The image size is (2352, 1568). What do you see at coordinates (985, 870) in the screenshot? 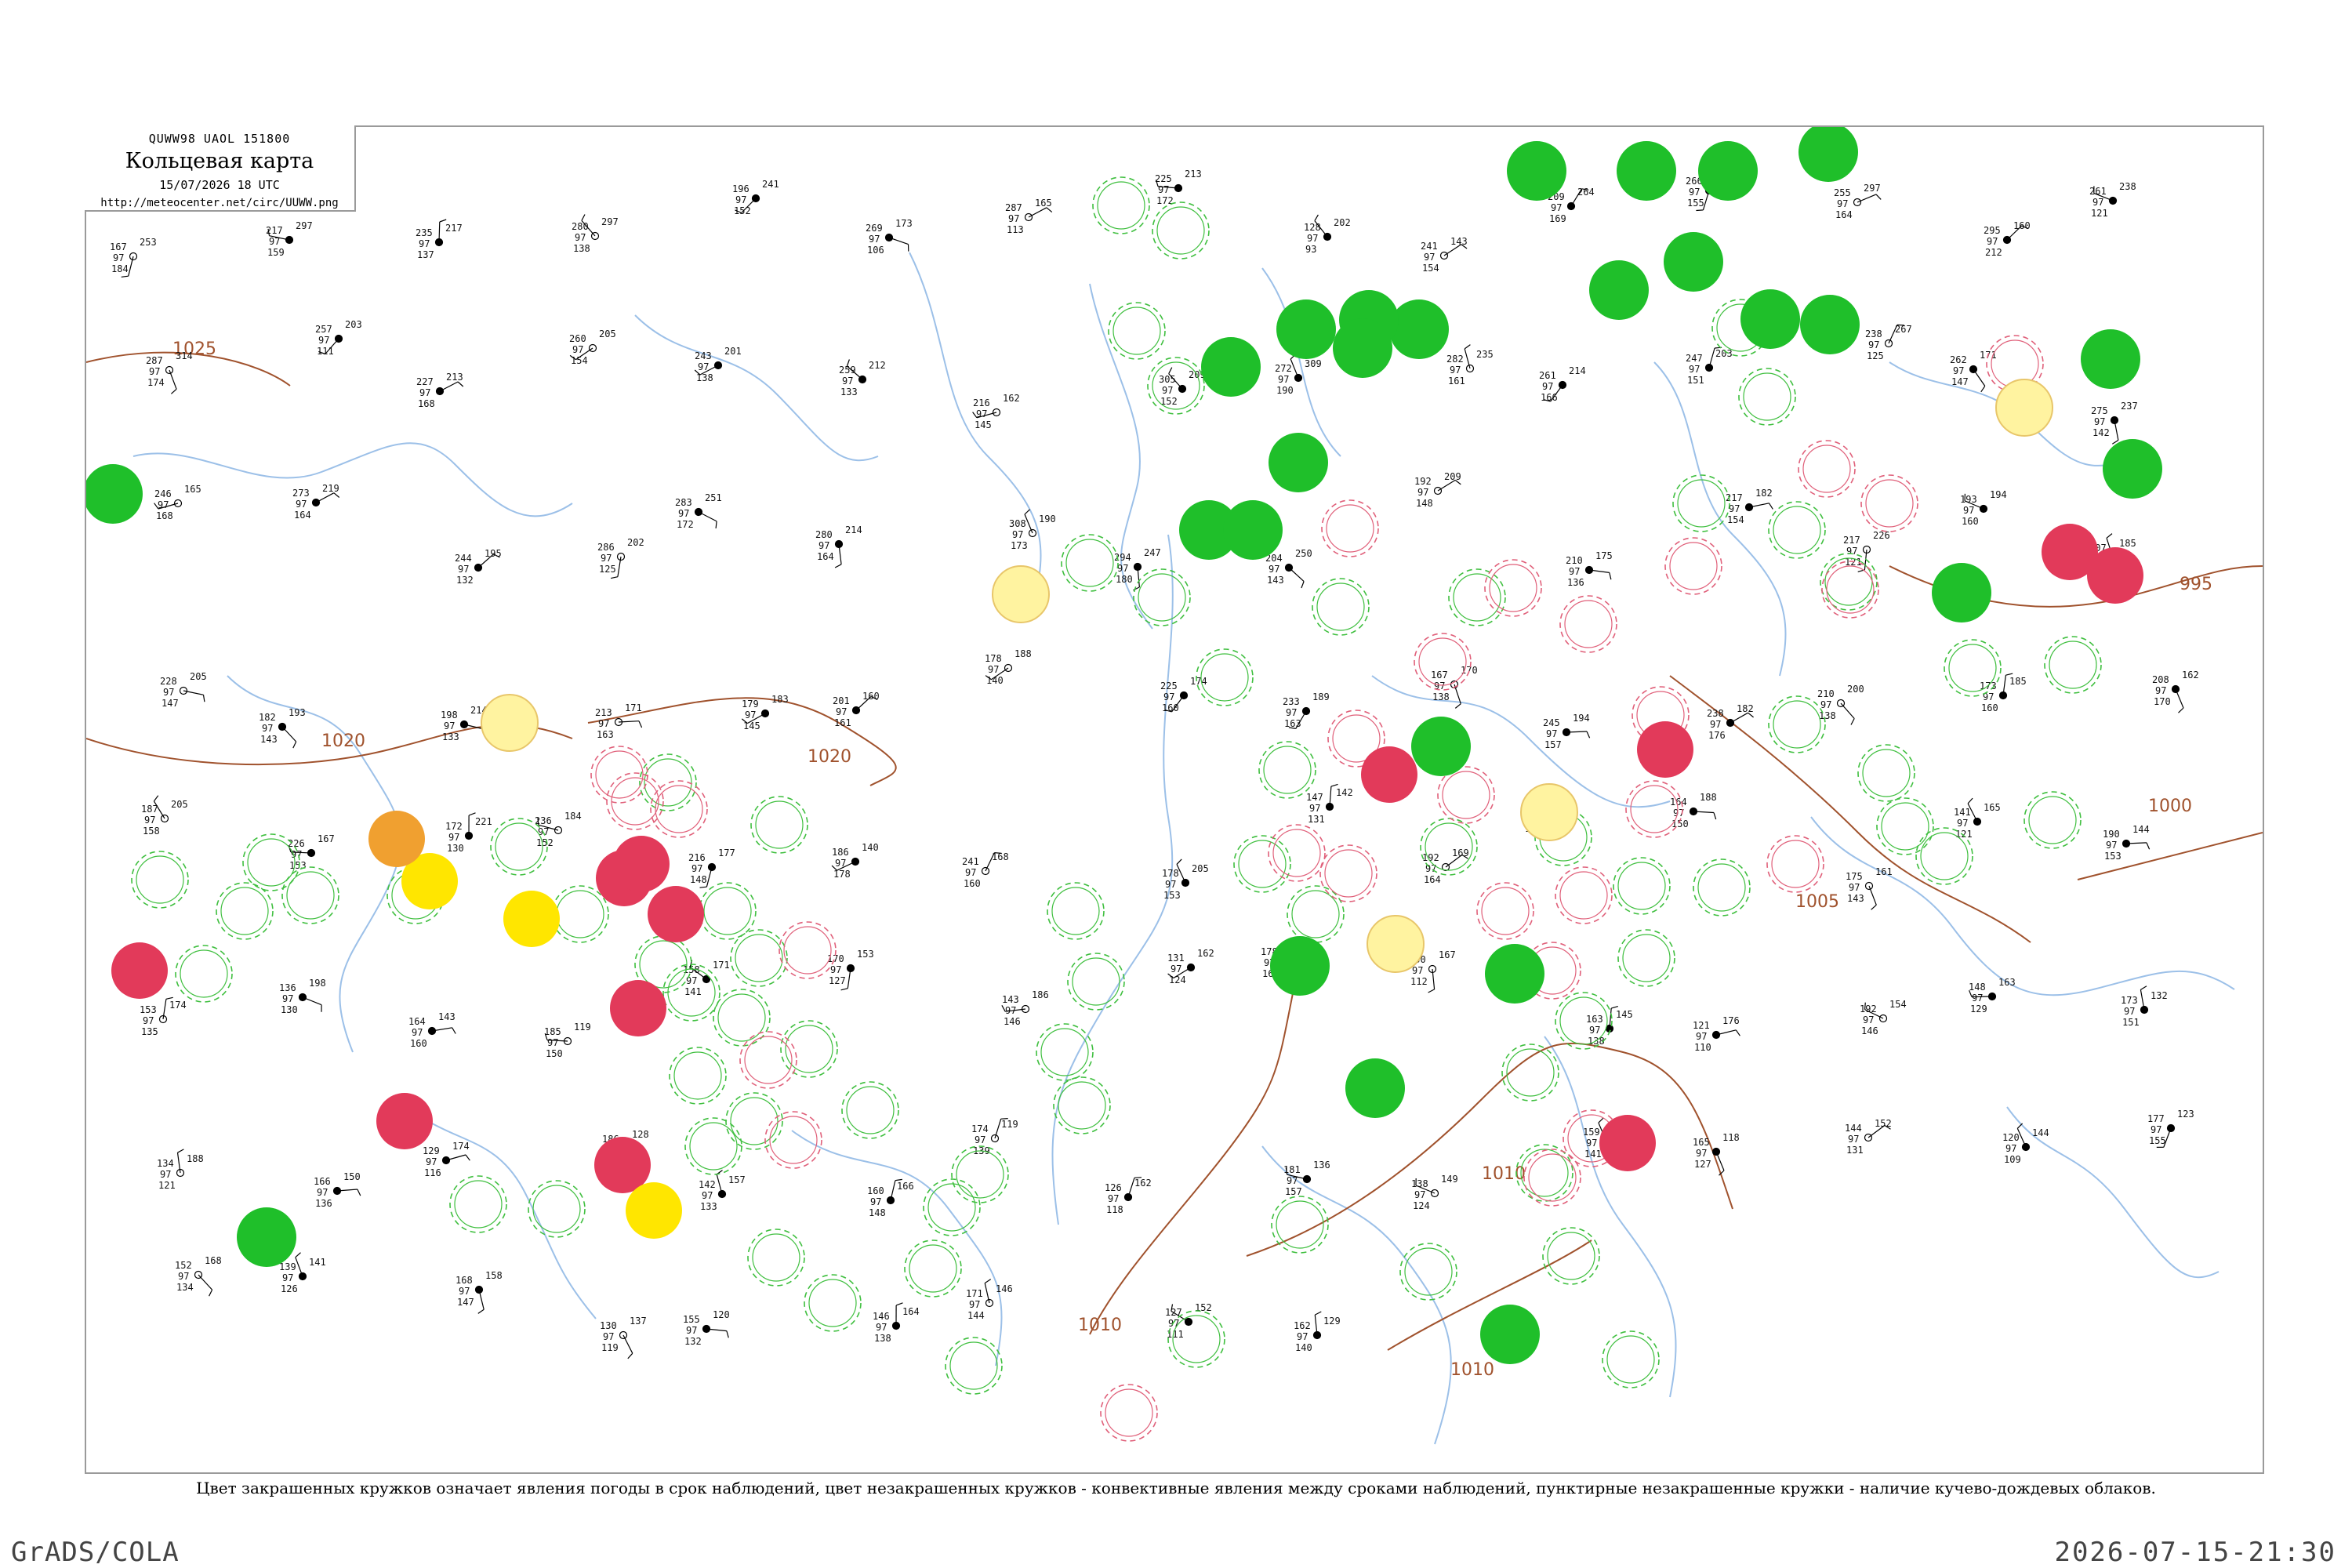
I see `station-plot: 24197160168` at bounding box center [985, 870].